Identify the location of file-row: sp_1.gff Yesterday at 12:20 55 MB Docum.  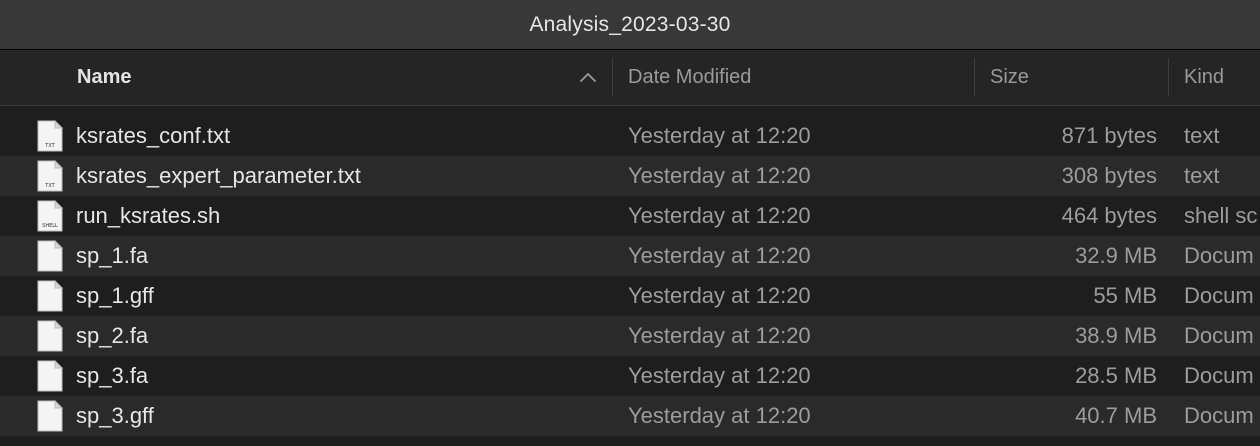
(630, 296).